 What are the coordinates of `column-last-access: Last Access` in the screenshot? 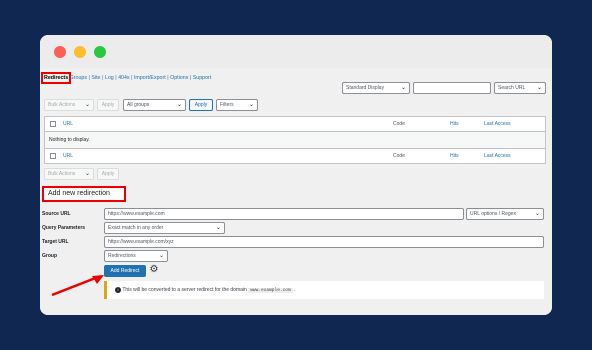 It's located at (497, 124).